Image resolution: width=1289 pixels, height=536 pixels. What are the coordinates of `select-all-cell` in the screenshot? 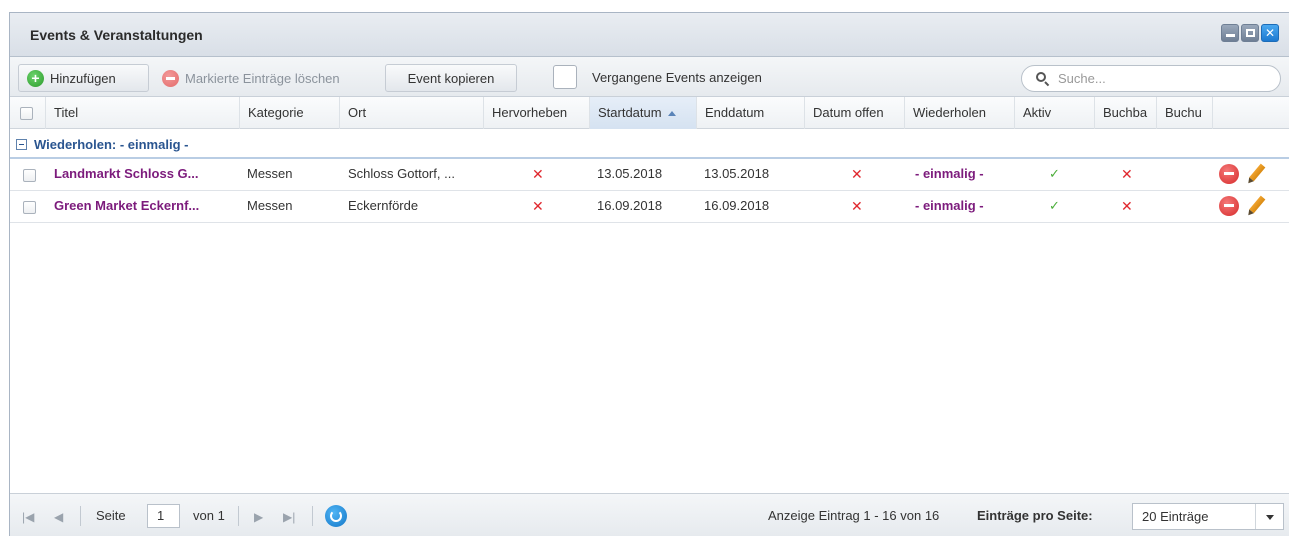 It's located at (28, 113).